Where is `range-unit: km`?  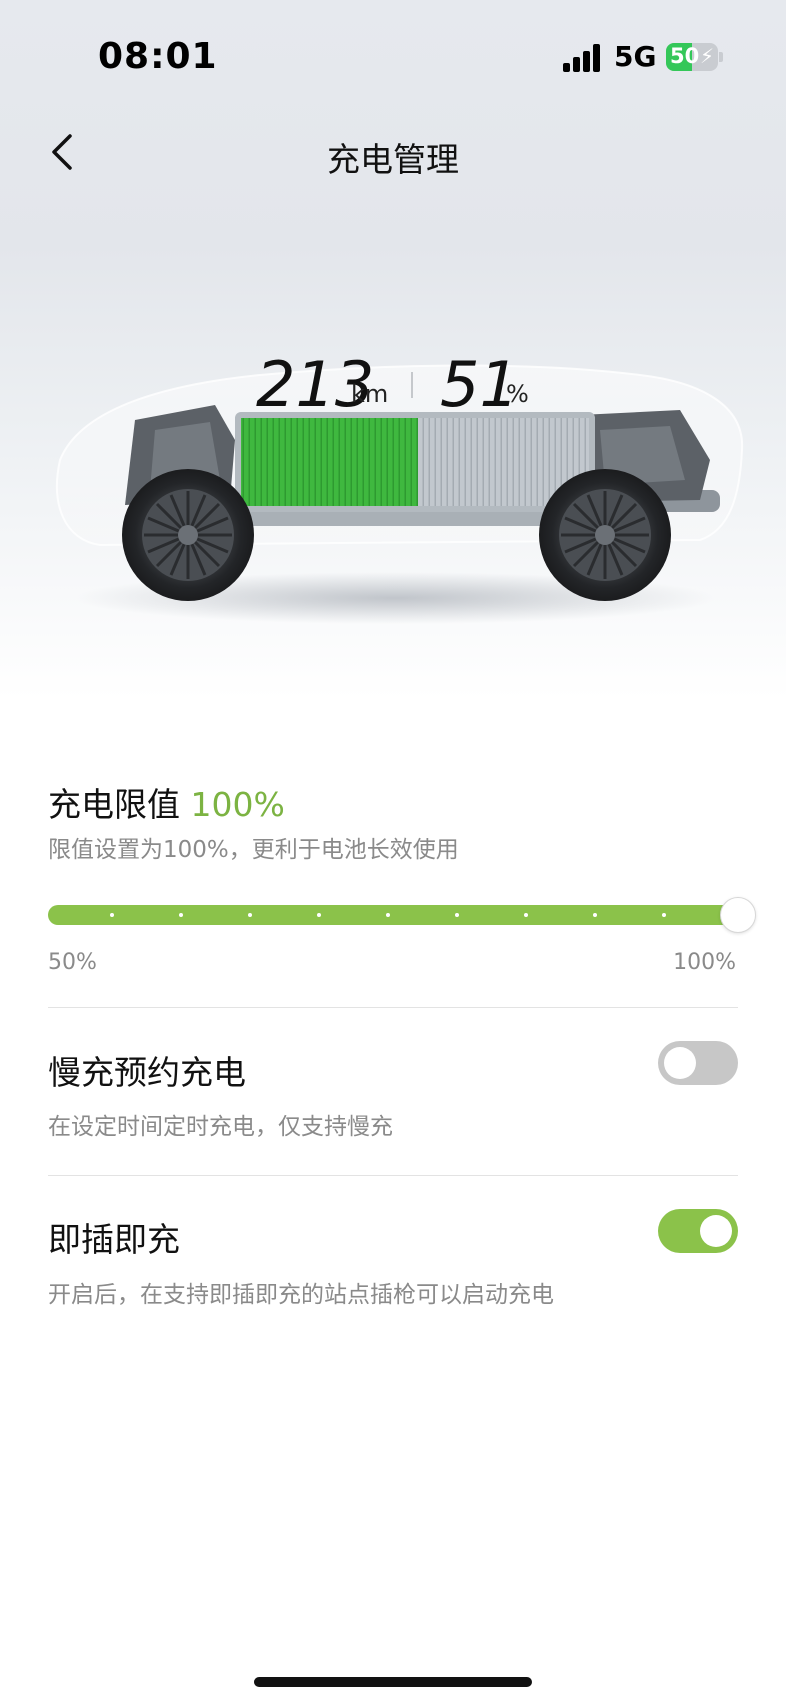
range-unit: km is located at coordinates (370, 394).